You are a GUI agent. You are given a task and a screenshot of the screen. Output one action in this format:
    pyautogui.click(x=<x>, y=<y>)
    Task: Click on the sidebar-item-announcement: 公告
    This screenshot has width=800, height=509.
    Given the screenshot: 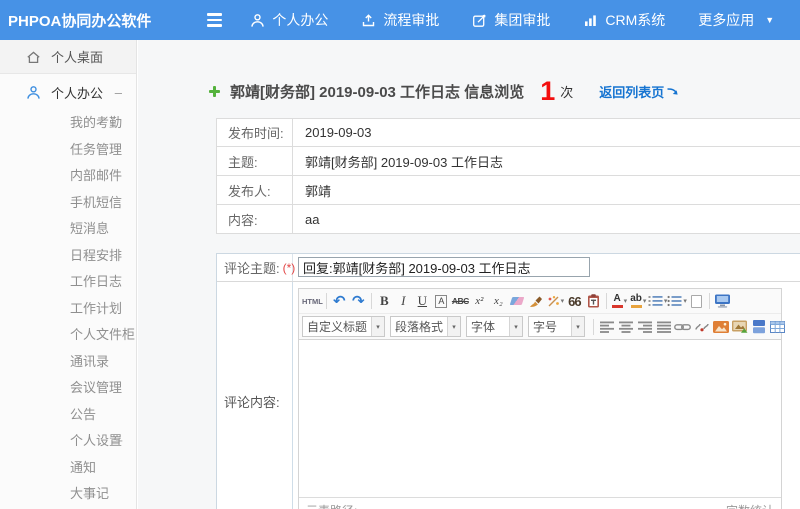 What is the action you would take?
    pyautogui.click(x=68, y=415)
    